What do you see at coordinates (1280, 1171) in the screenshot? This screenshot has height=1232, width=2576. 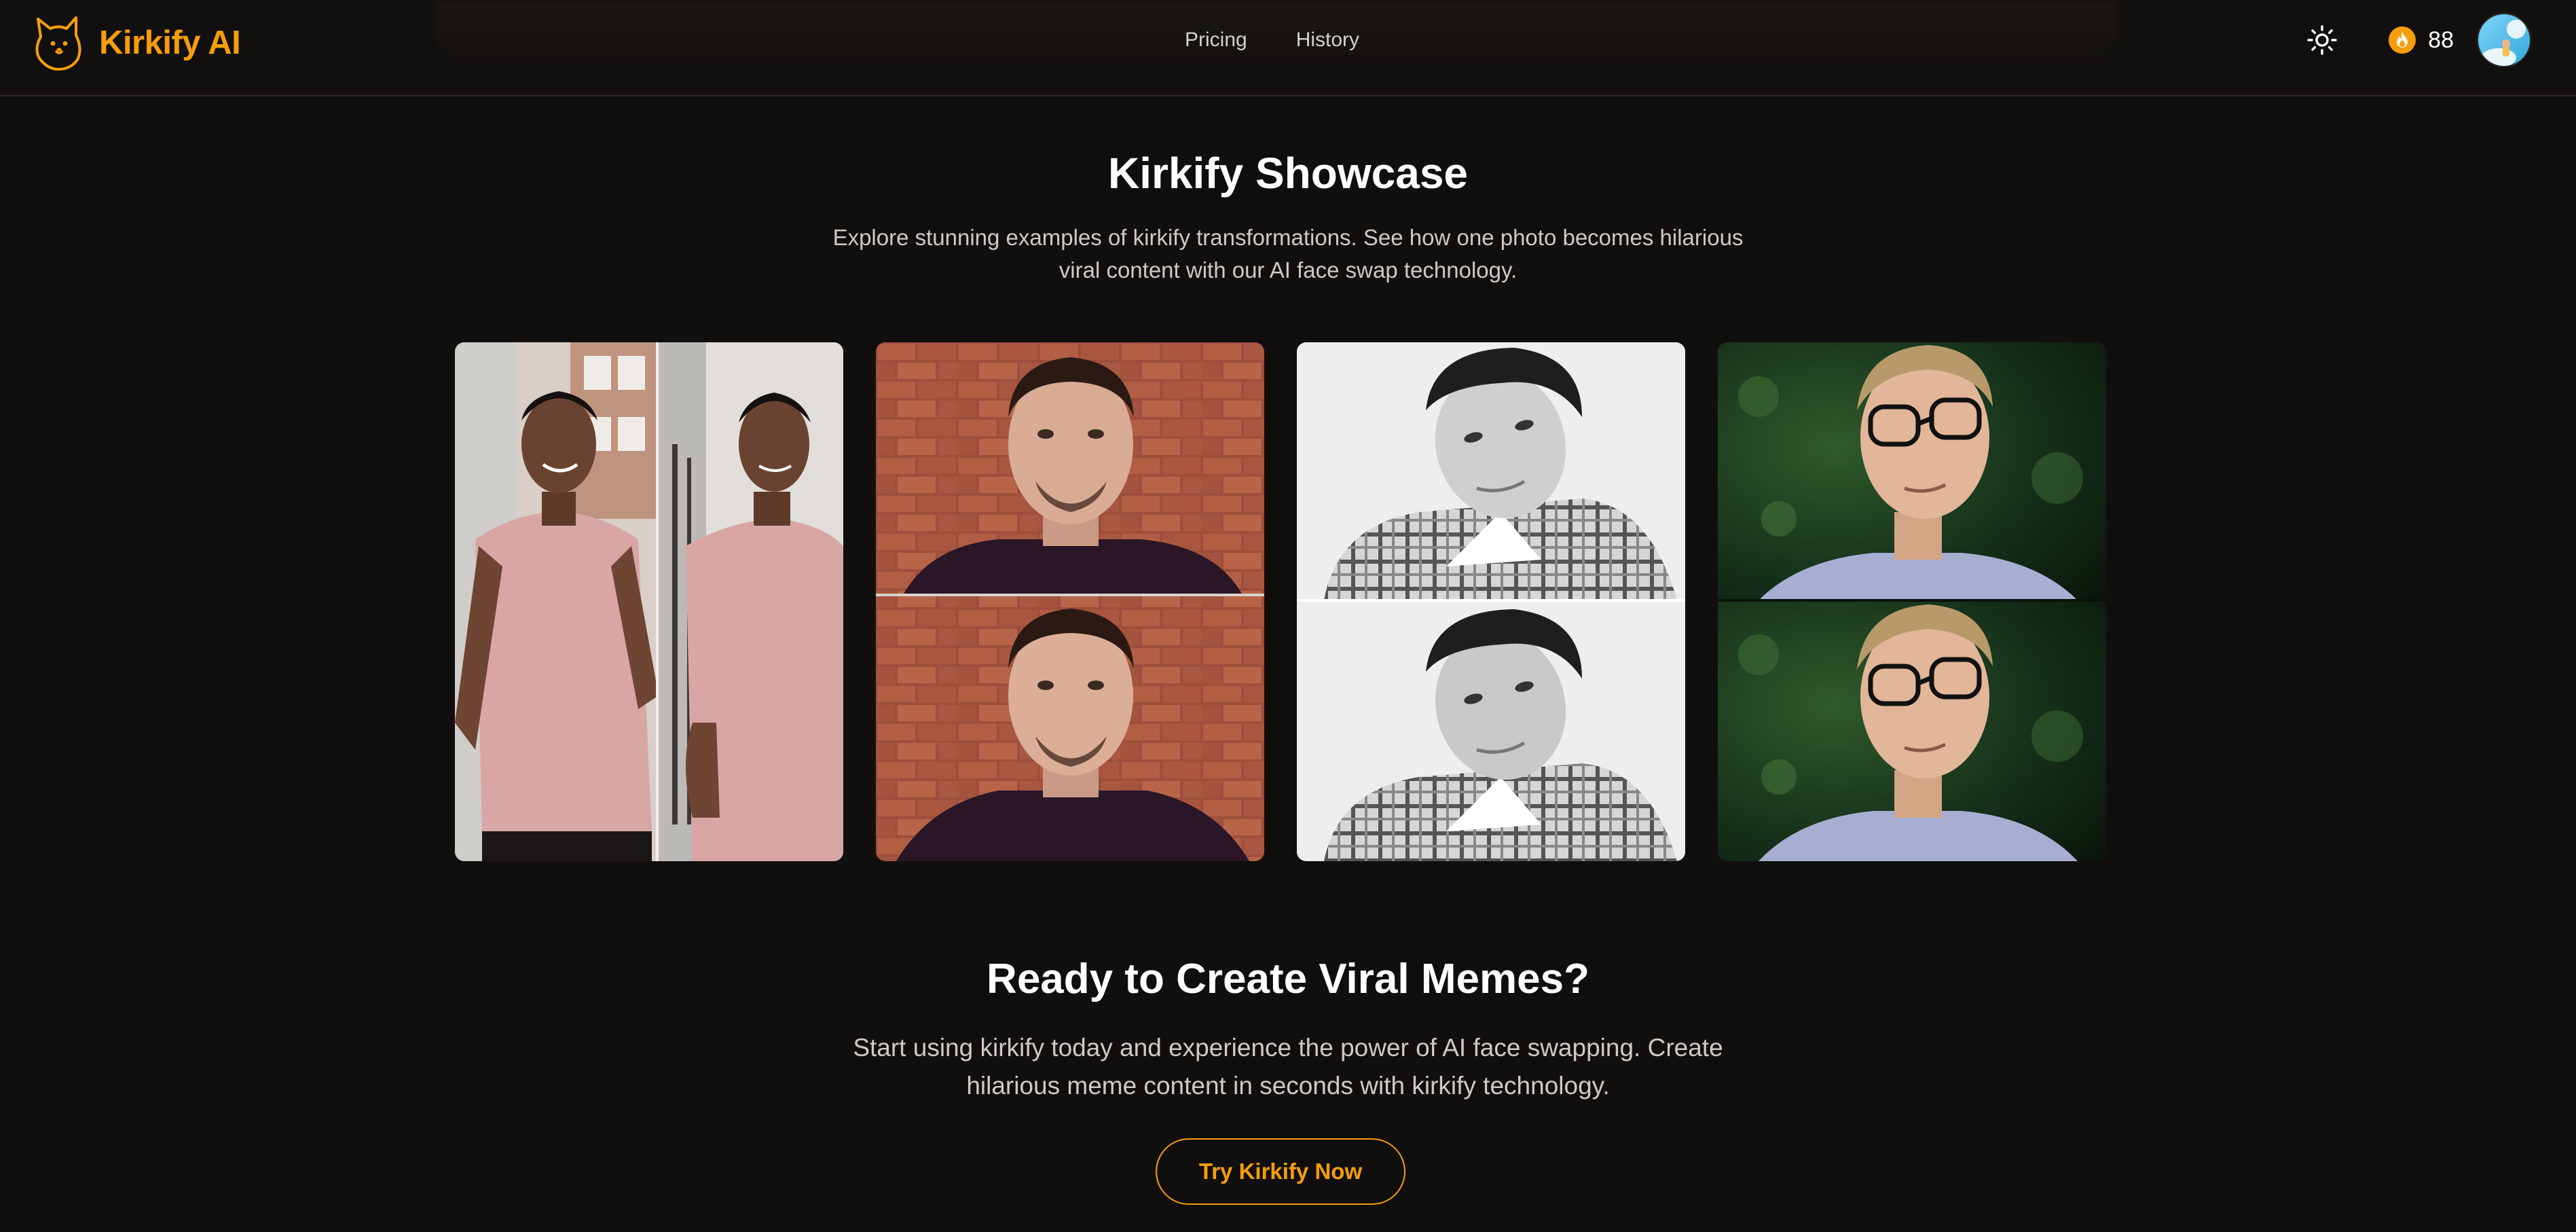 I see `try-kirkify-button: Try Kirkify Now` at bounding box center [1280, 1171].